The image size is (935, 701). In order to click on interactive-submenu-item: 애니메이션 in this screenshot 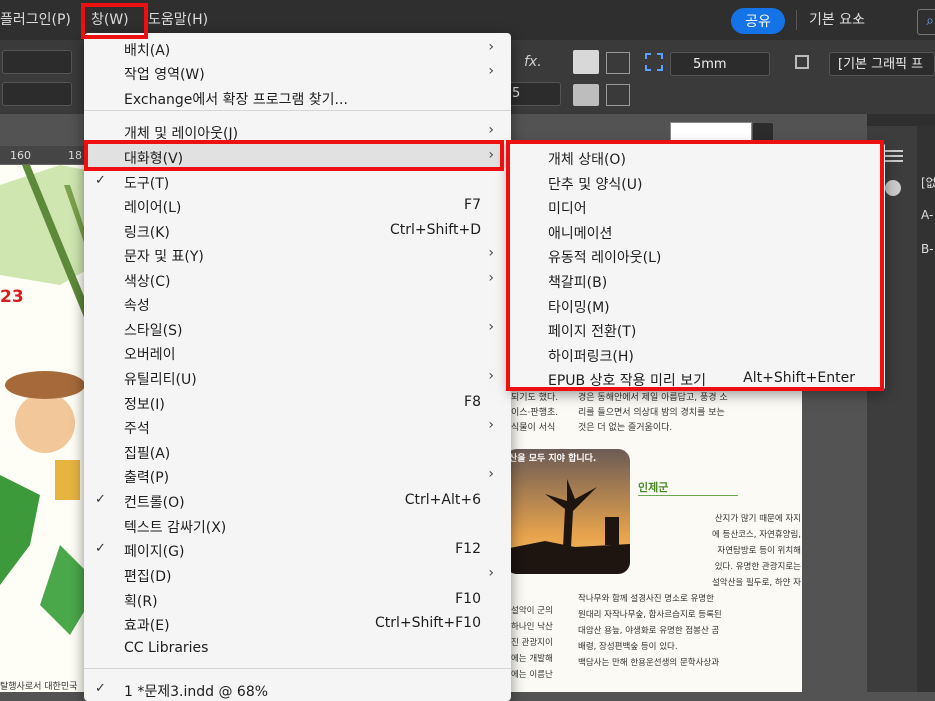, I will do `click(697, 231)`.